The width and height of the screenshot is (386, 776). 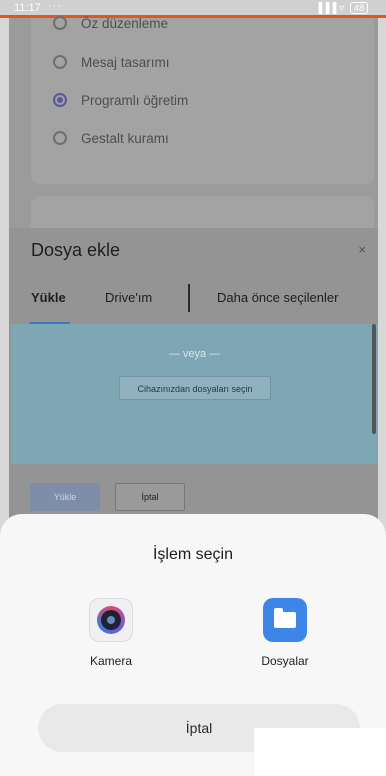 I want to click on camera-app-option: Kamera, so click(x=111, y=633).